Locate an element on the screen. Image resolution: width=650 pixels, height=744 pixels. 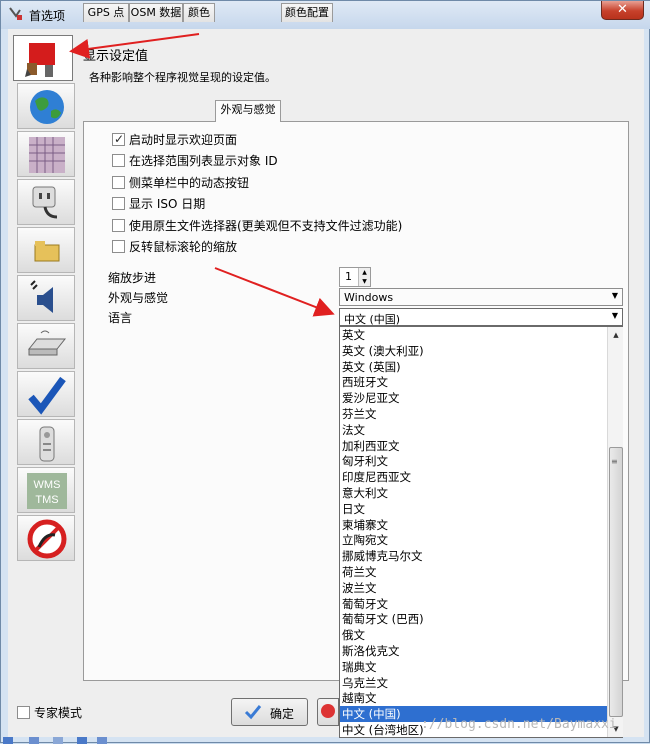
language-option: 荷兰文 is located at coordinates (473, 572).